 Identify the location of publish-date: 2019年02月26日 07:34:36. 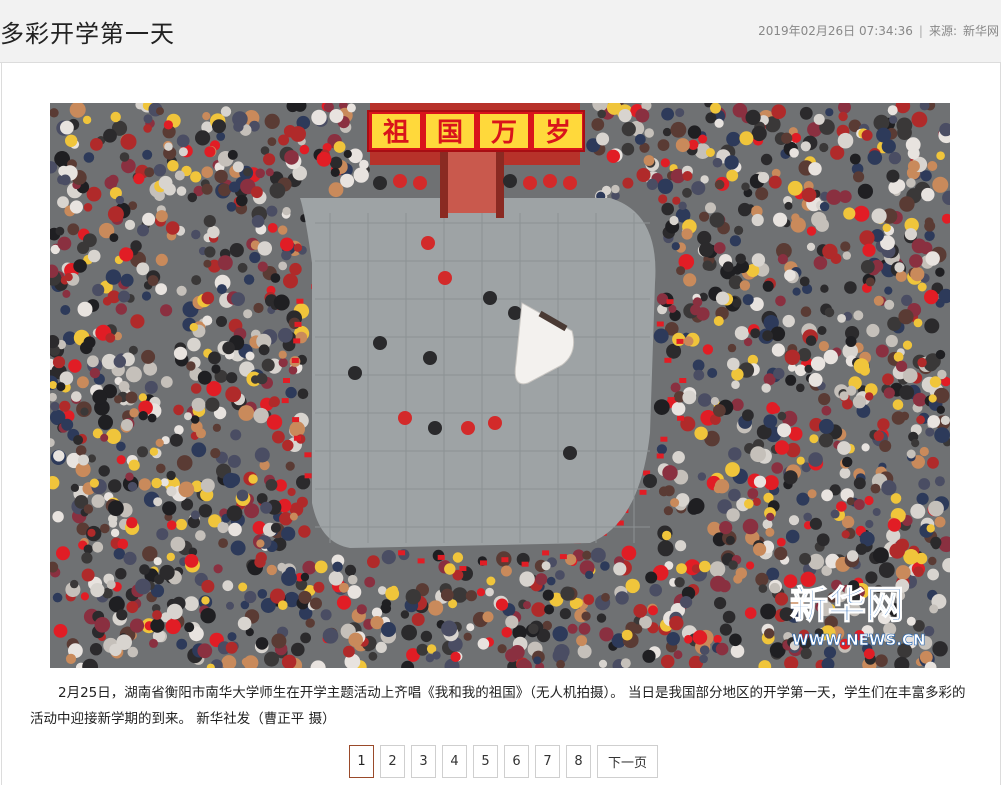
(835, 31).